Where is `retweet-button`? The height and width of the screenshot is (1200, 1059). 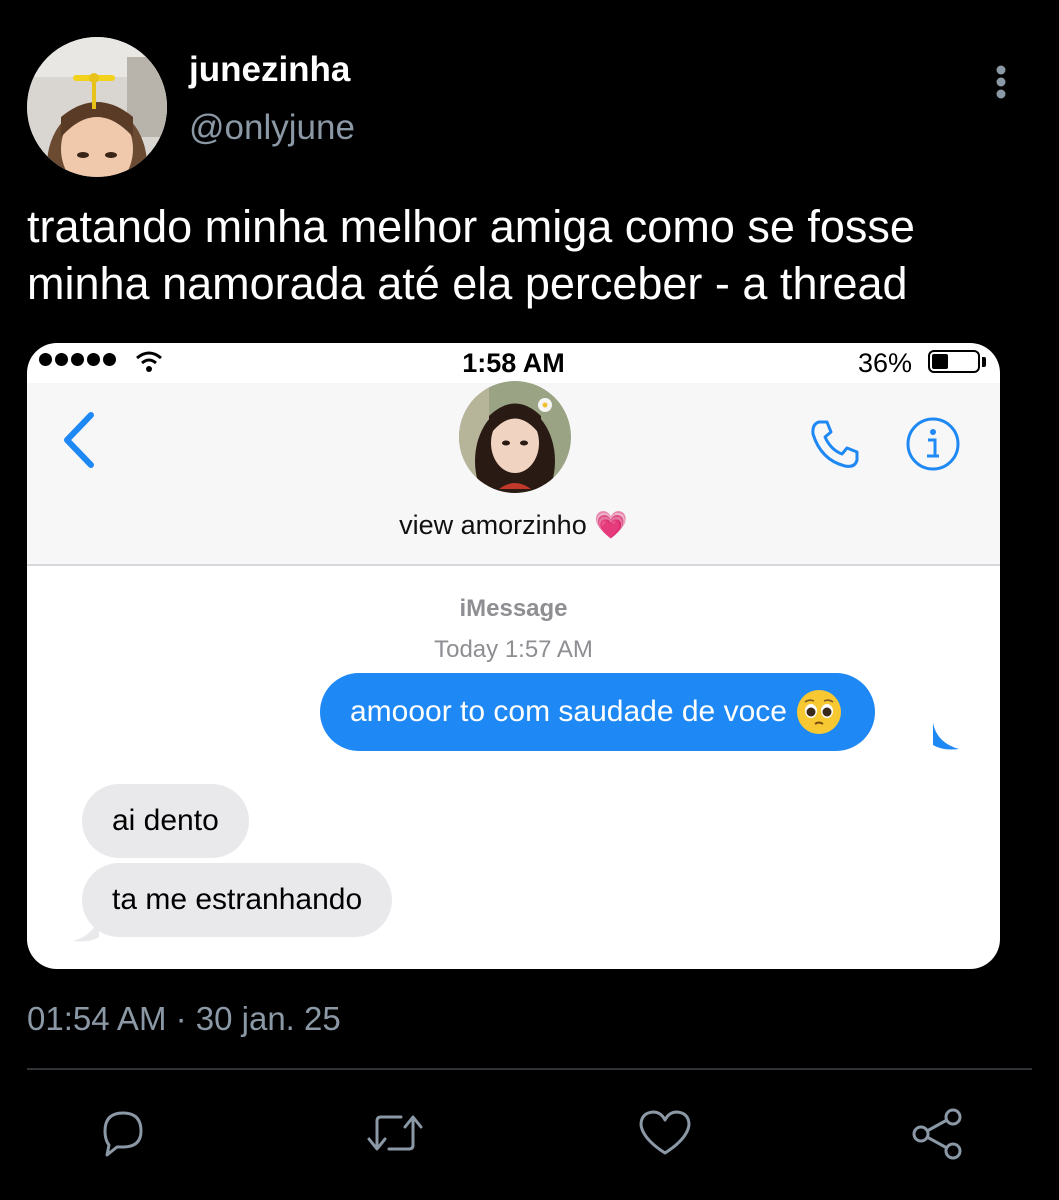
retweet-button is located at coordinates (395, 1135).